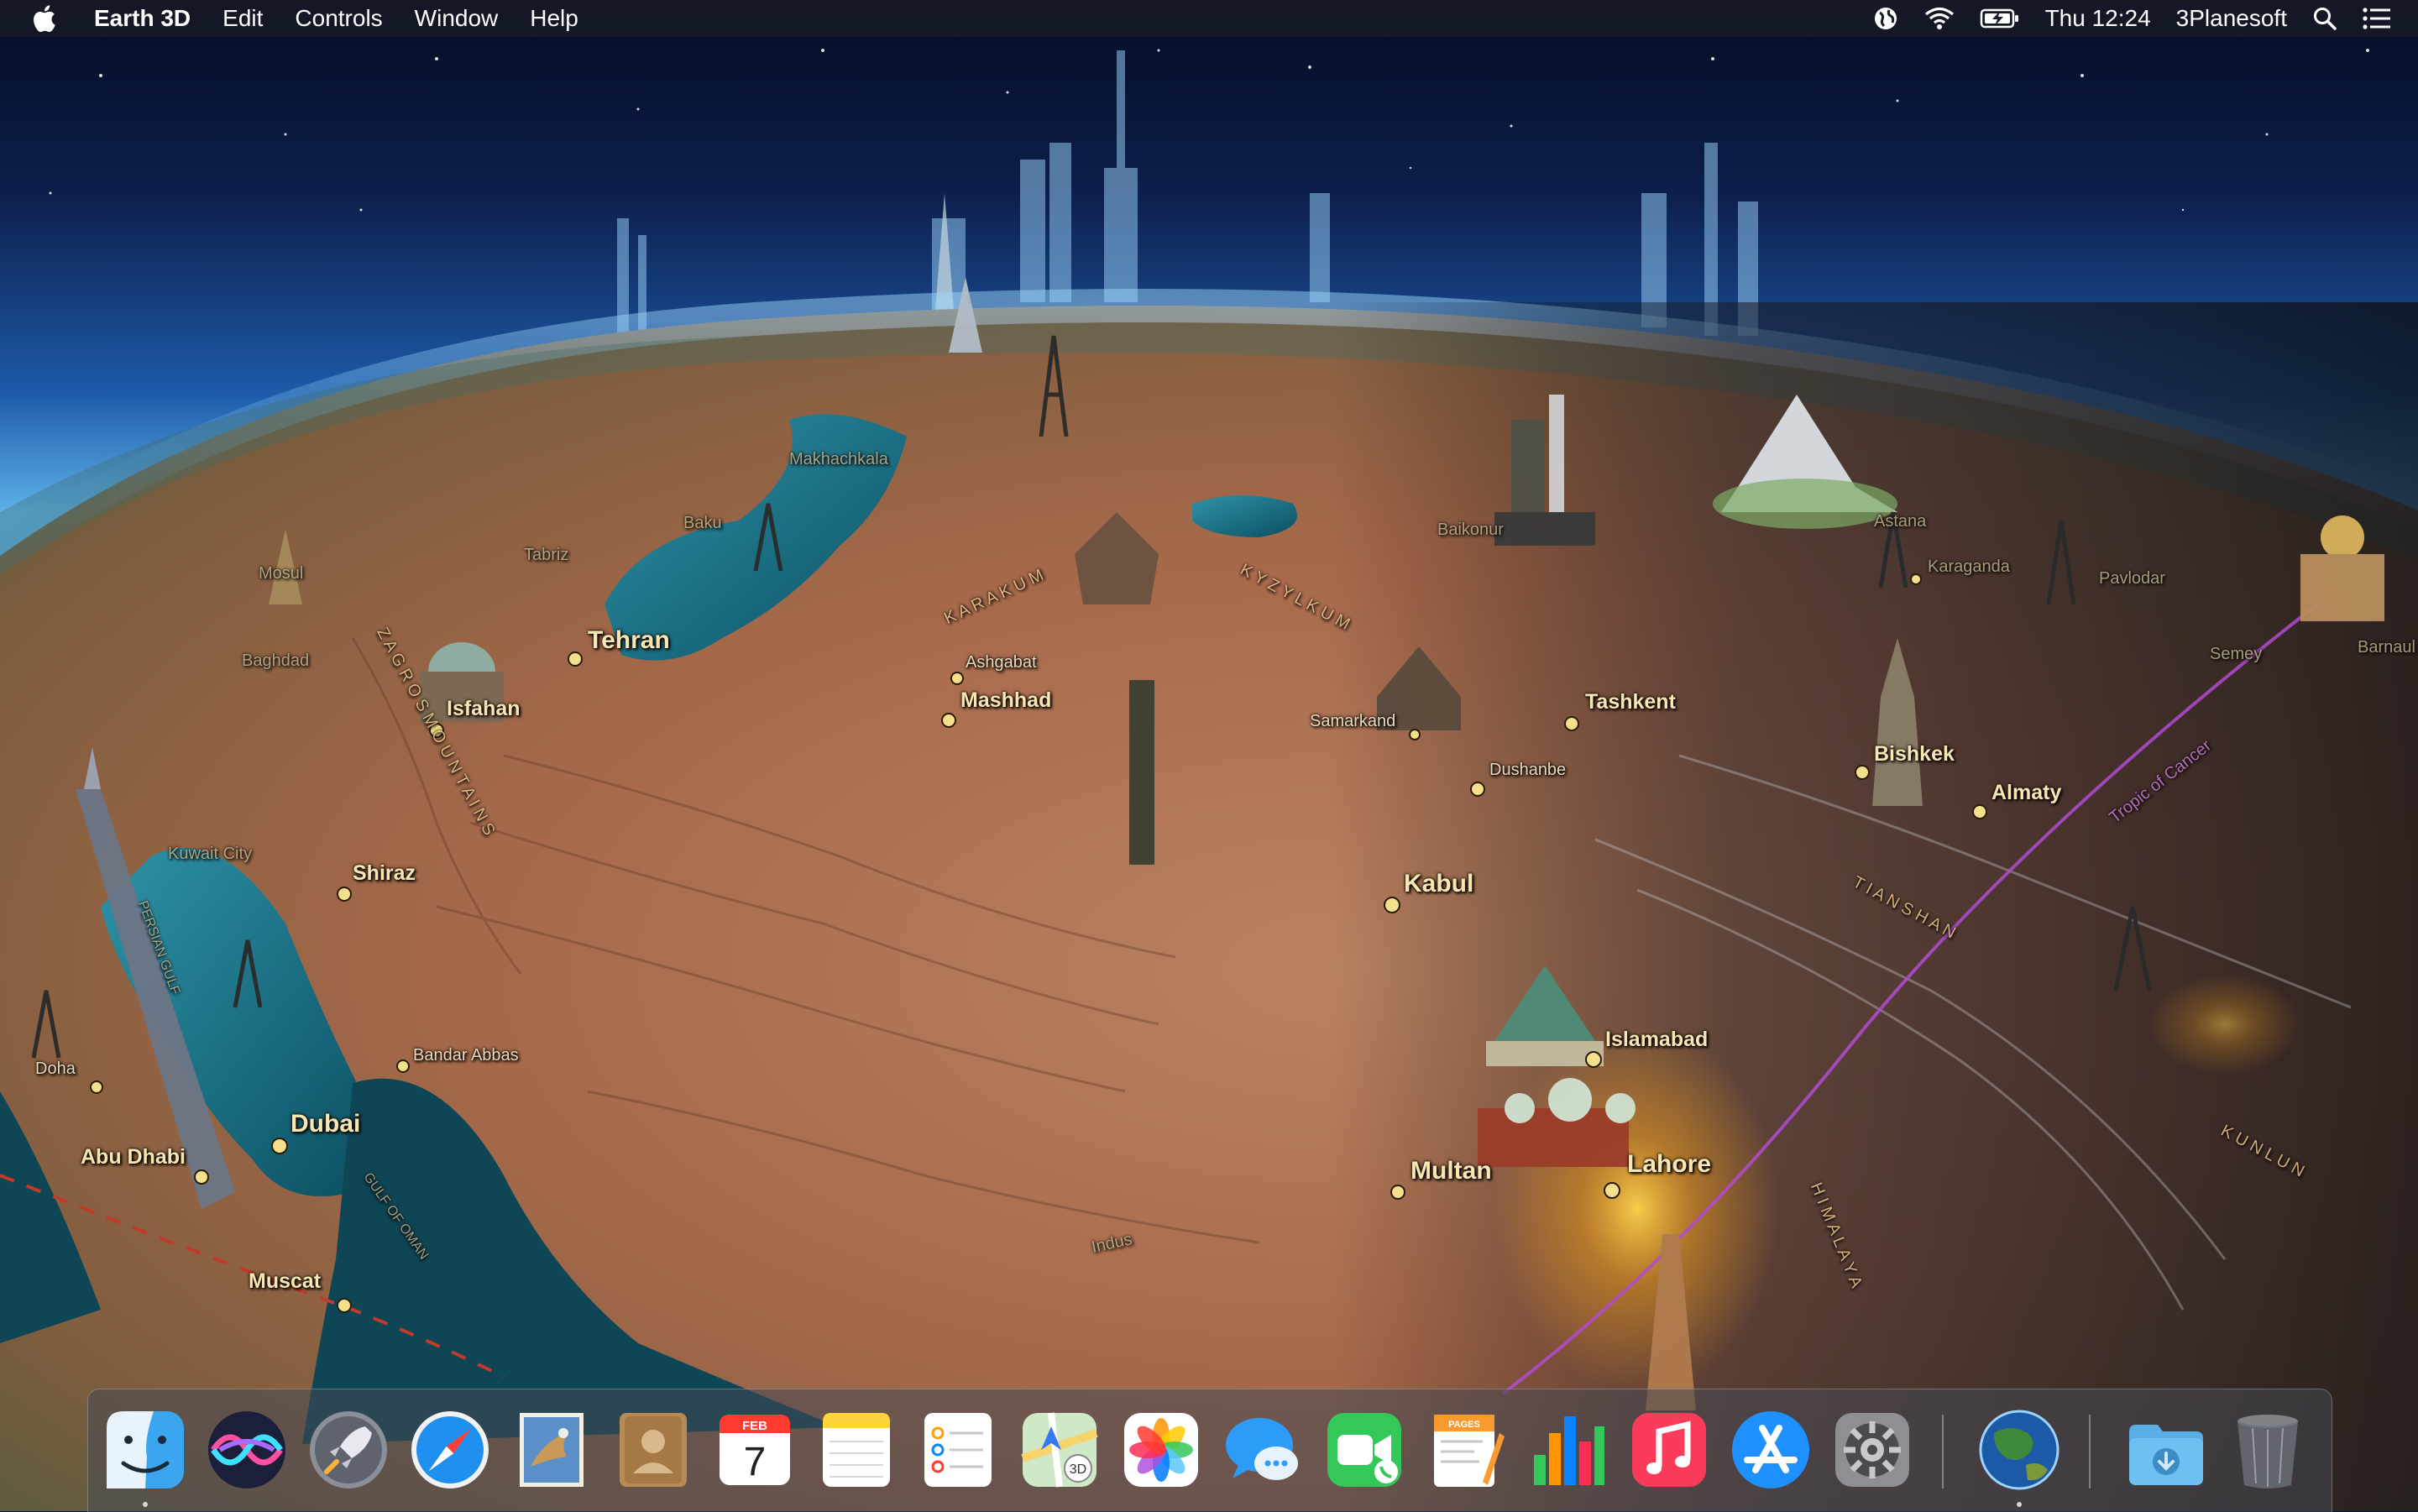 This screenshot has height=1512, width=2418. Describe the element at coordinates (133, 1157) in the screenshot. I see `city-label-abu-dhabi: Abu Dhabi` at that location.